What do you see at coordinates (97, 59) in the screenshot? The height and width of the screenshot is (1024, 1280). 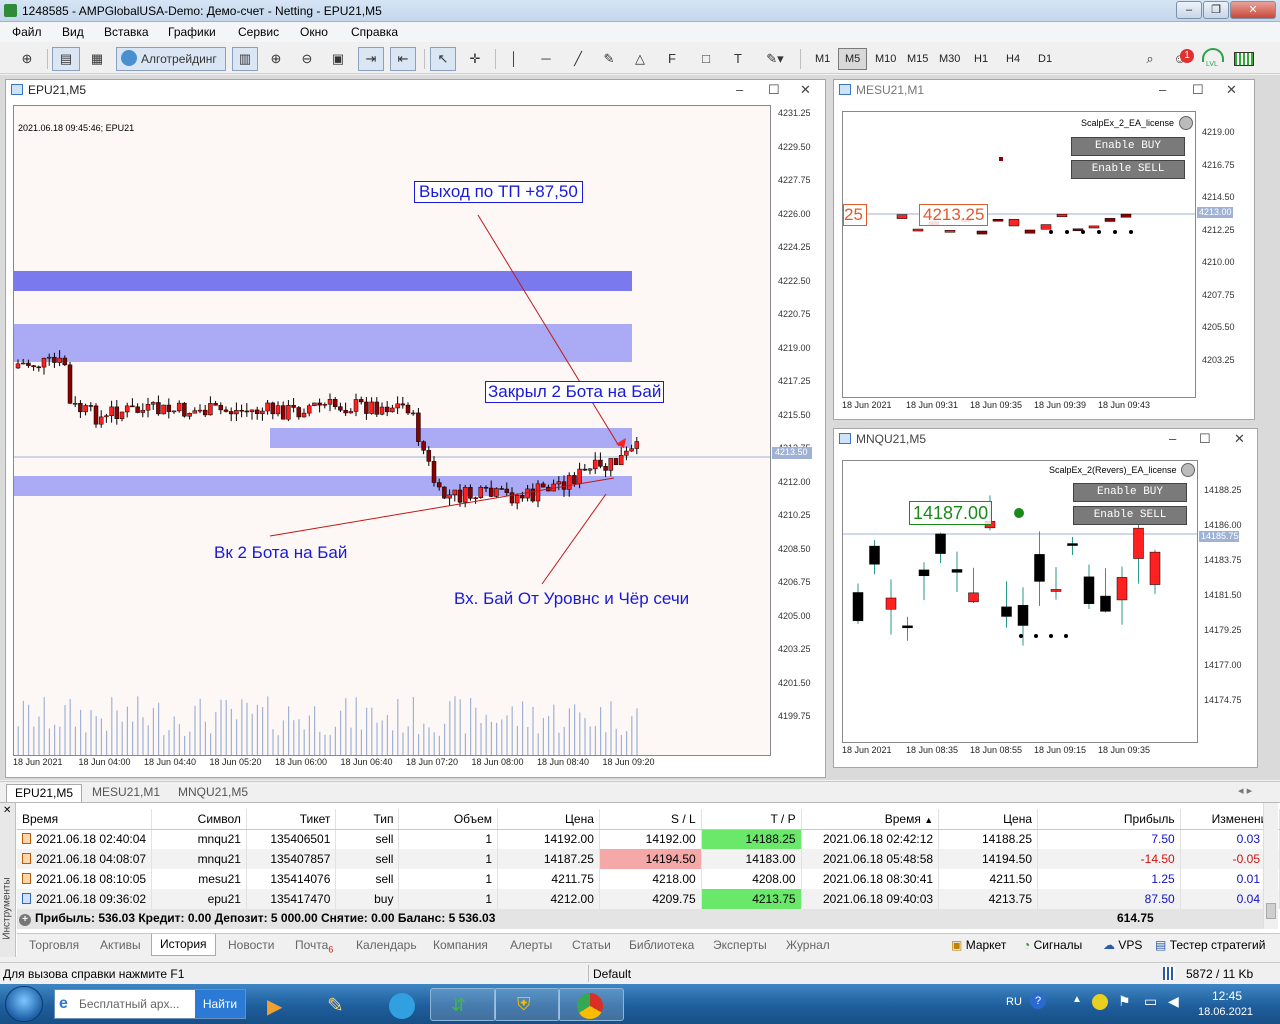 I see `profiles-icon: ▦` at bounding box center [97, 59].